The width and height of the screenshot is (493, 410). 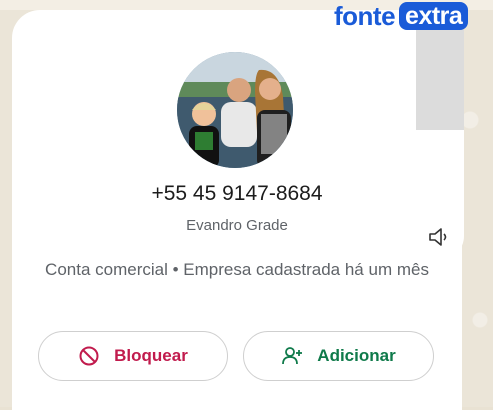 I want to click on contact-name: Evandro Grade, so click(x=237, y=225).